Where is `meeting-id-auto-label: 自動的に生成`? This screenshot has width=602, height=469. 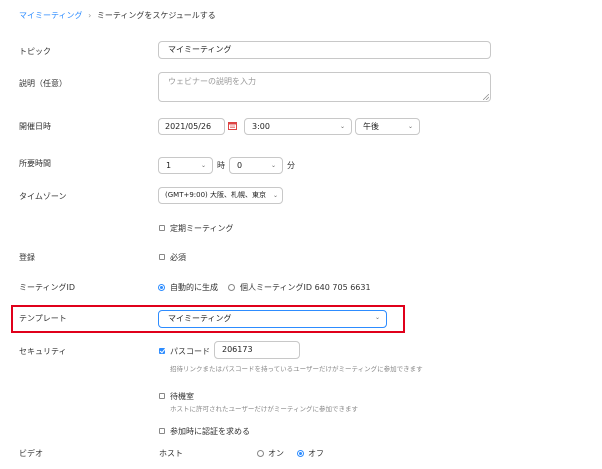
meeting-id-auto-label: 自動的に生成 is located at coordinates (194, 287).